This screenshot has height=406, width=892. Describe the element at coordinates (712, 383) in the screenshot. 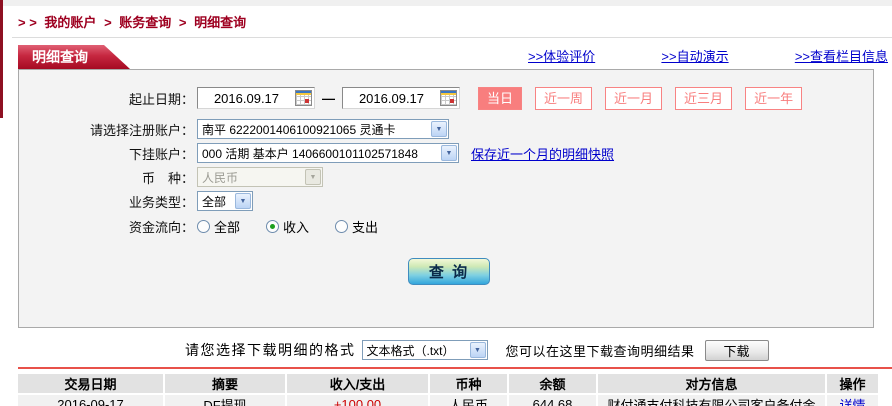

I see `col-header-counterparty: 对方信息` at that location.